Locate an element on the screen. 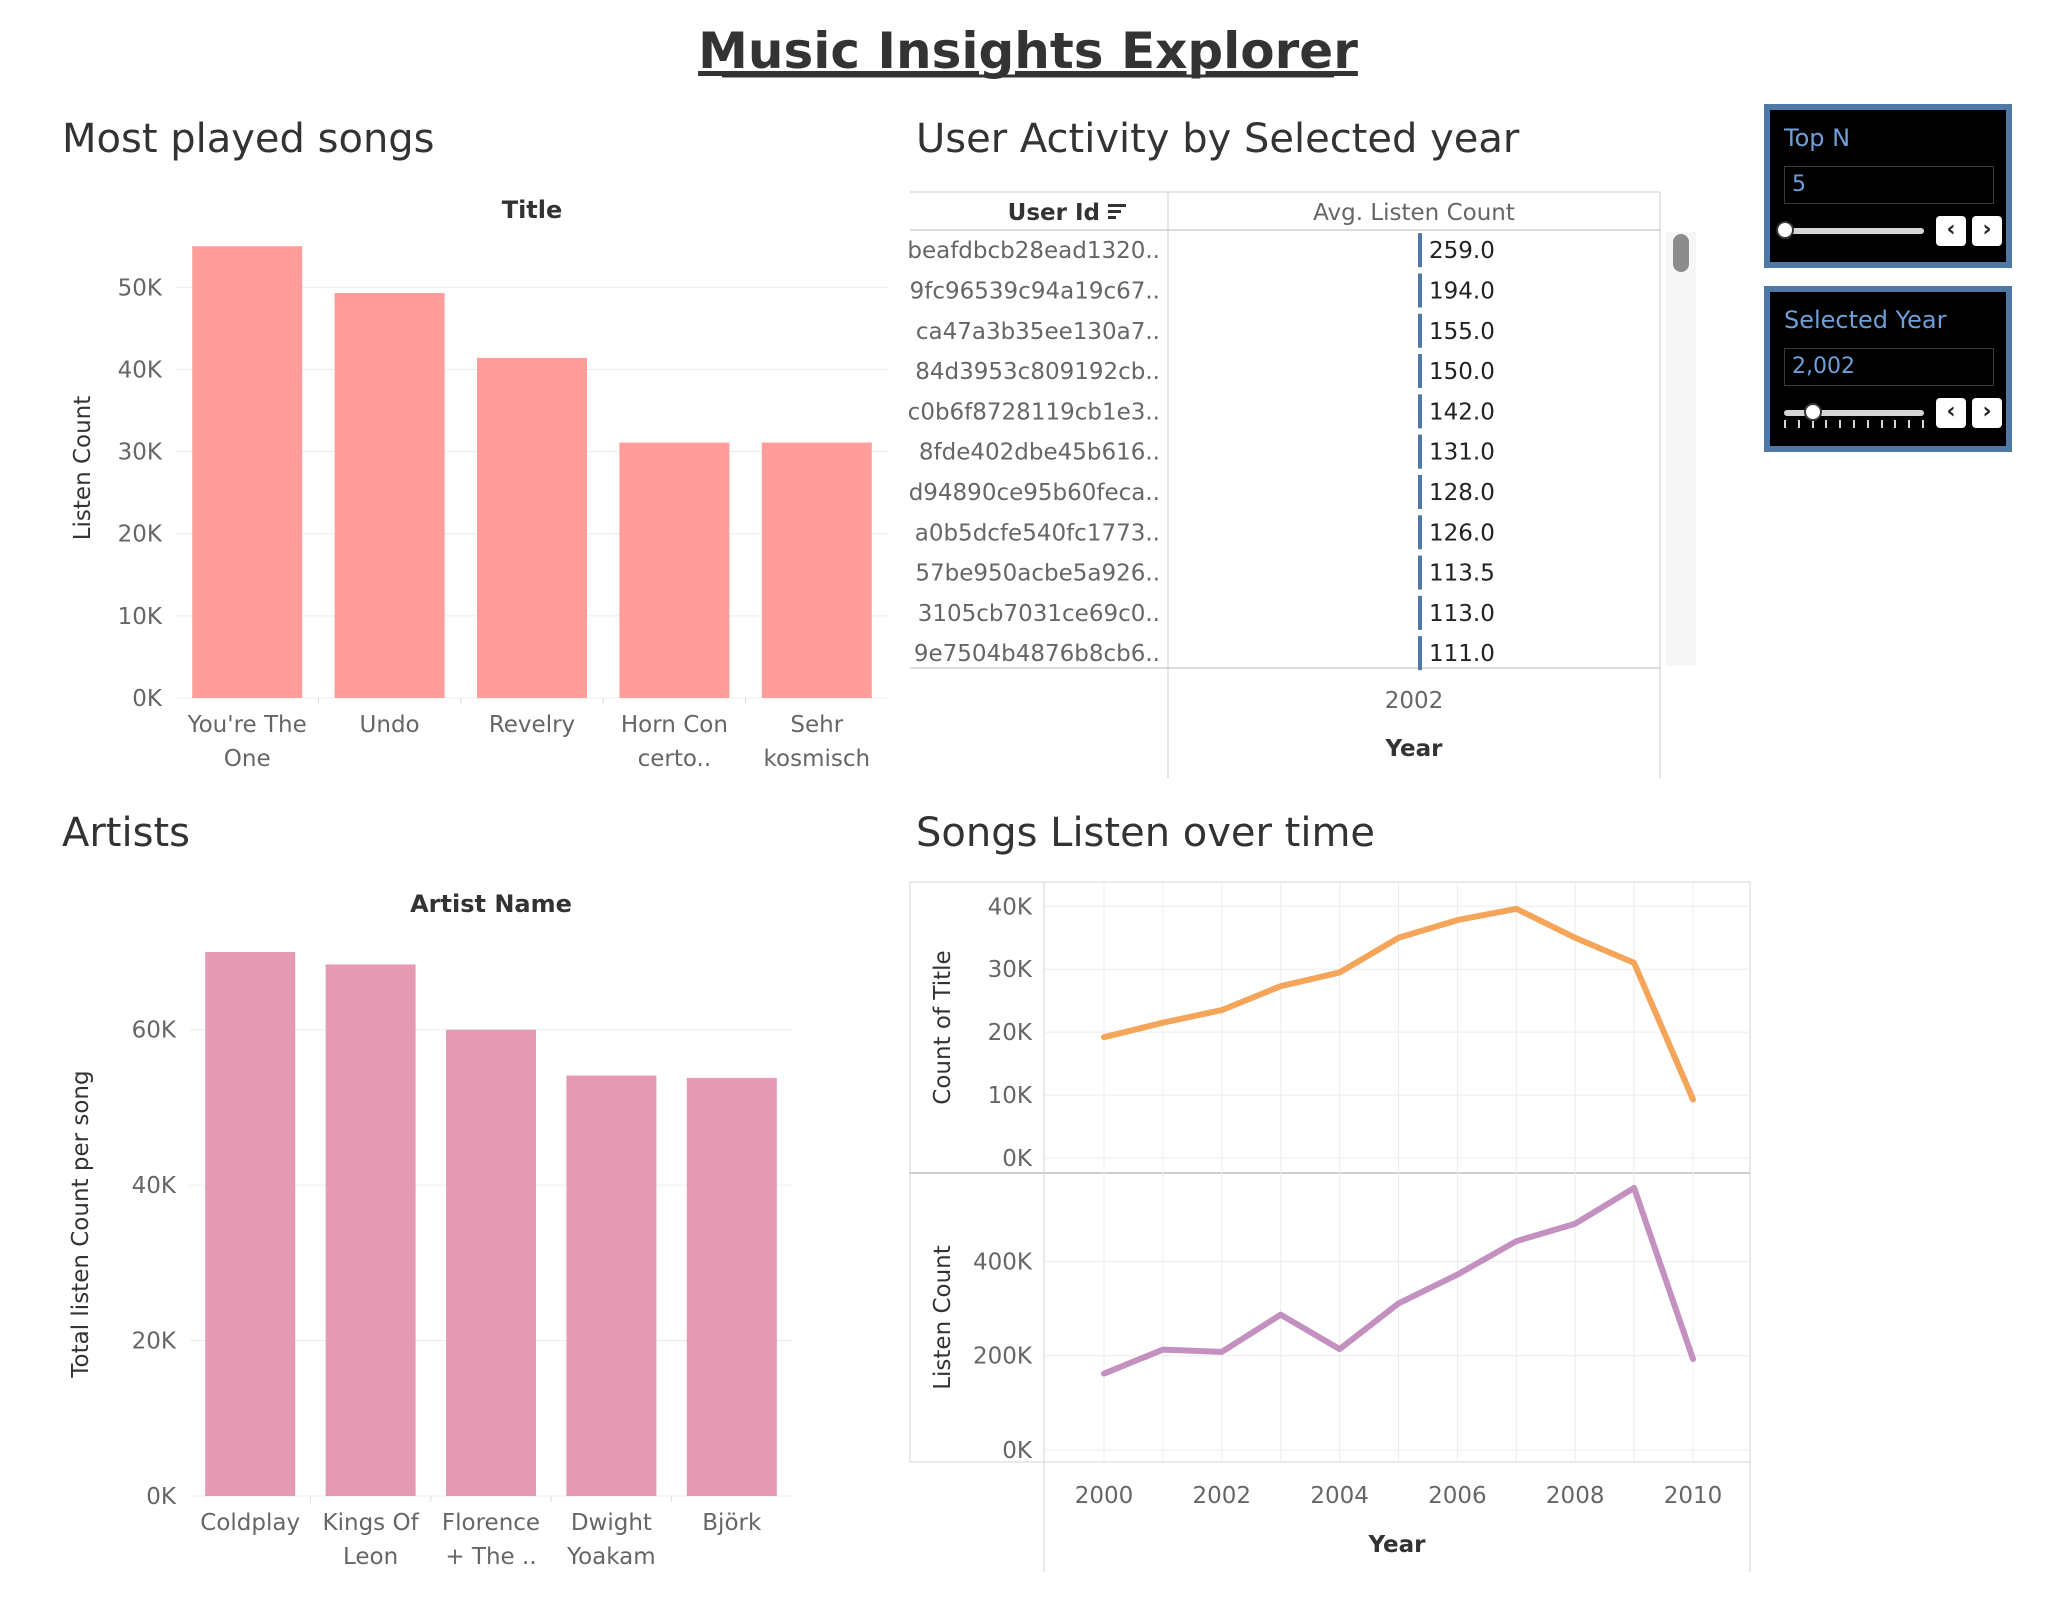 Image resolution: width=2056 pixels, height=1608 pixels. x-tick-label: 2010 is located at coordinates (1693, 1496).